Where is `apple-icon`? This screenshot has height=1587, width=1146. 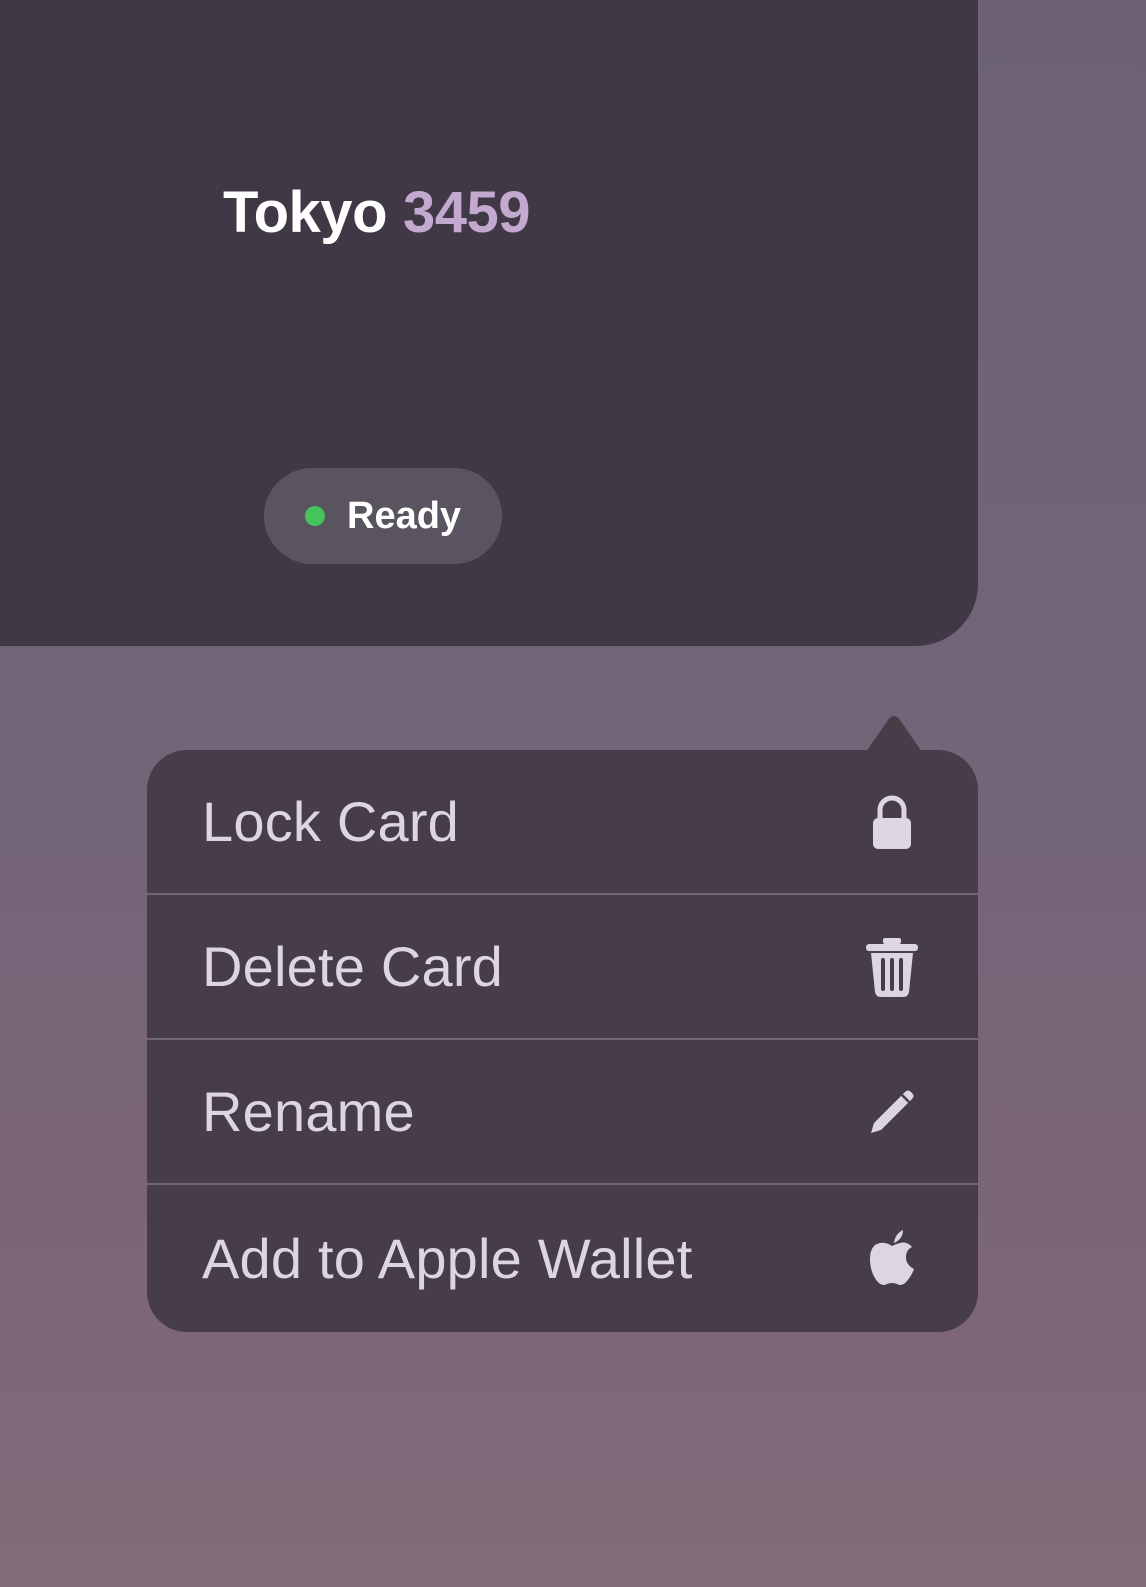
apple-icon is located at coordinates (892, 1258).